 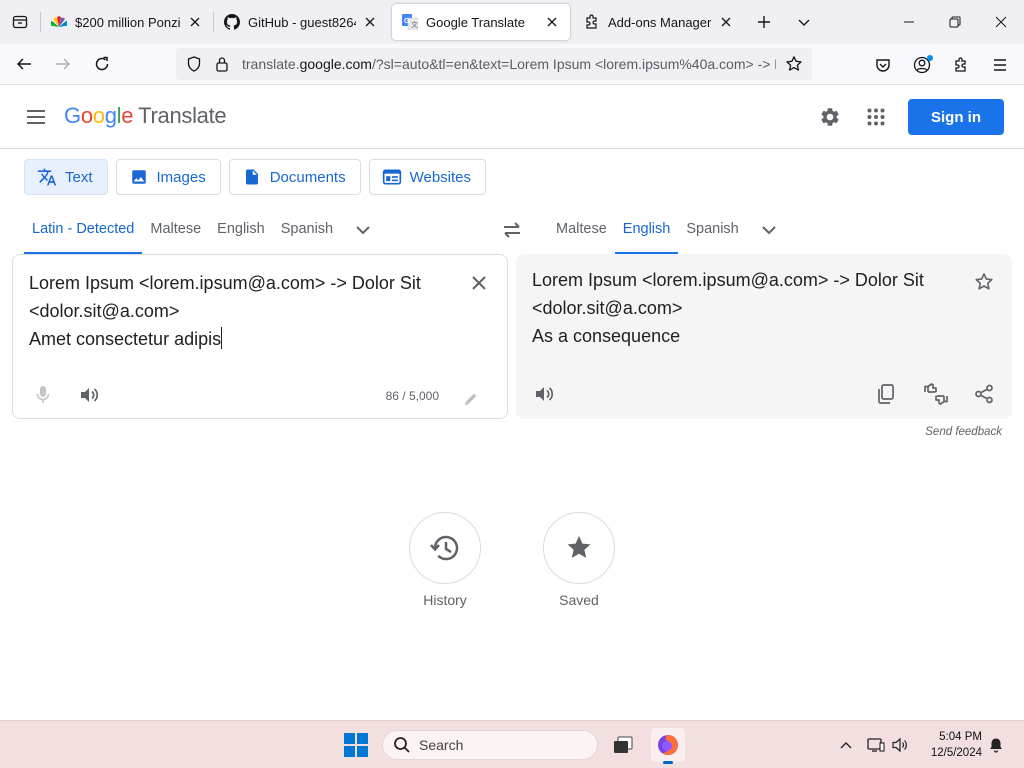 What do you see at coordinates (961, 65) in the screenshot?
I see `extensions-puzzle-icon` at bounding box center [961, 65].